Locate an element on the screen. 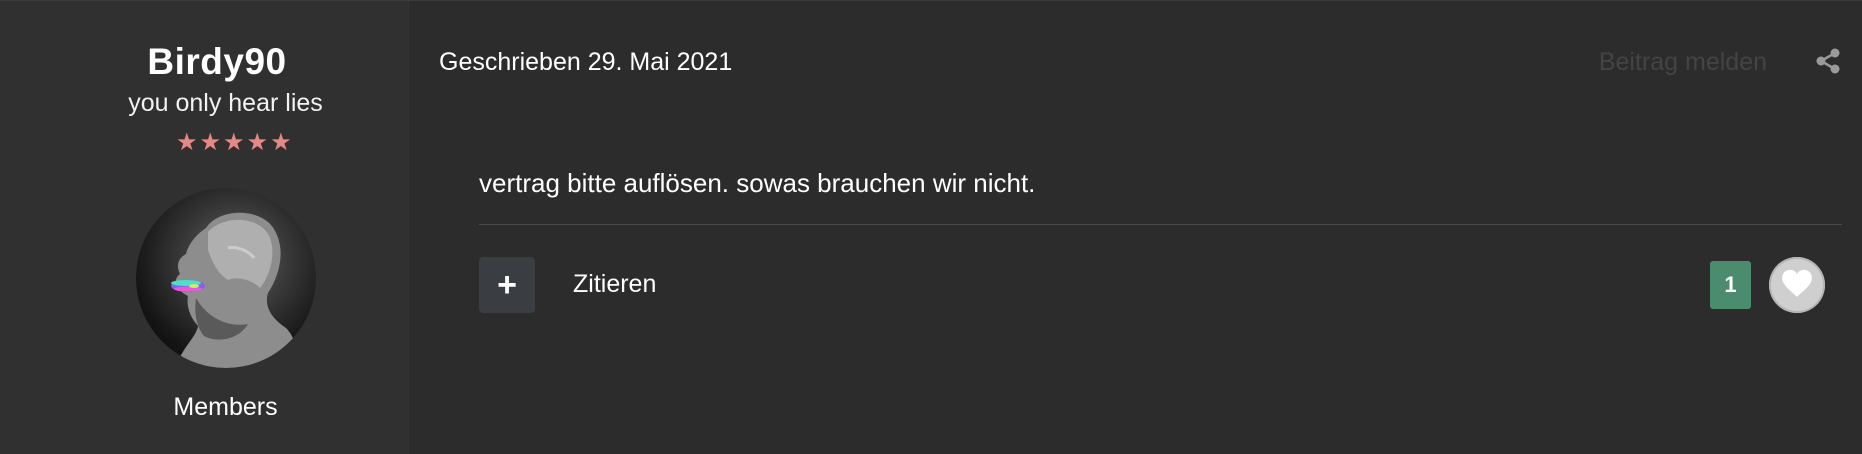  report-post-link: Beitrag melden is located at coordinates (1683, 62).